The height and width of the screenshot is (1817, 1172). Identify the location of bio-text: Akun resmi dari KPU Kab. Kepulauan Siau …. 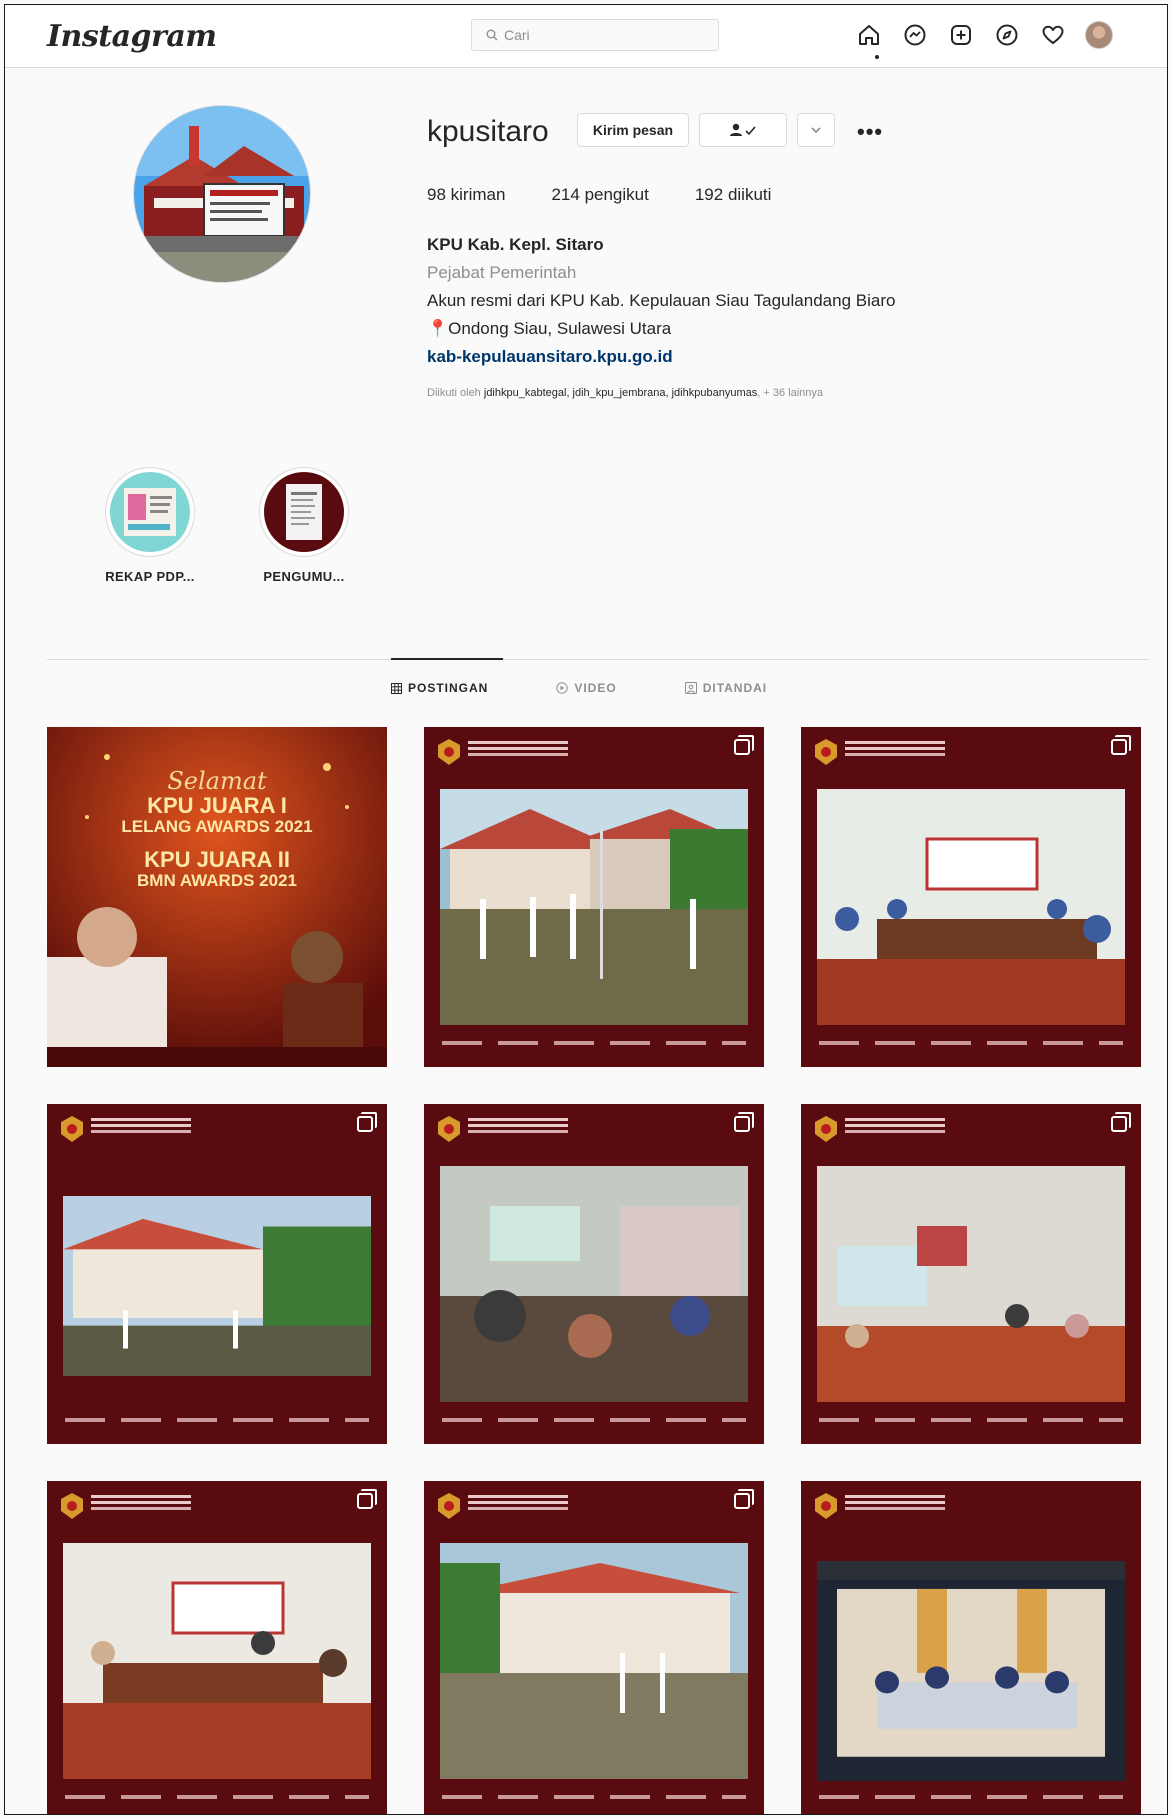
(661, 300).